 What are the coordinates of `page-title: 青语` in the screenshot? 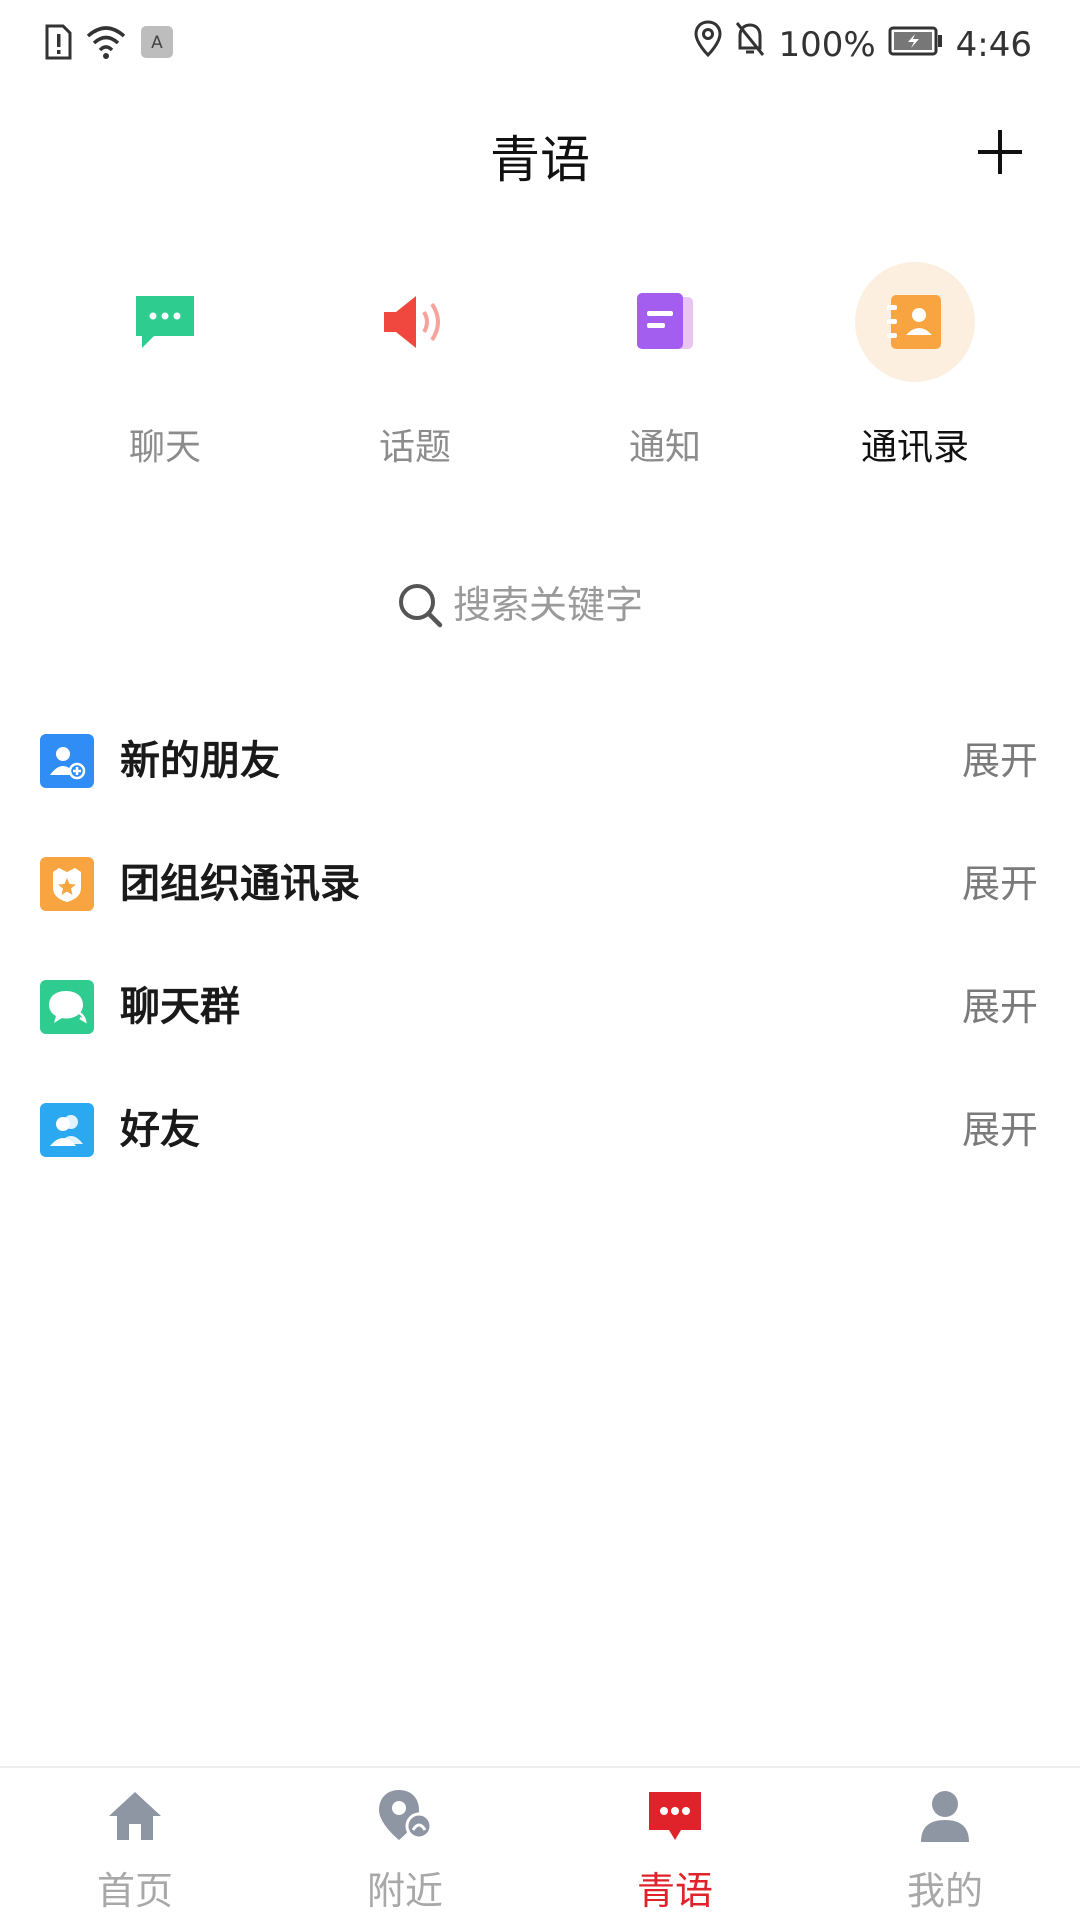 It's located at (540, 160).